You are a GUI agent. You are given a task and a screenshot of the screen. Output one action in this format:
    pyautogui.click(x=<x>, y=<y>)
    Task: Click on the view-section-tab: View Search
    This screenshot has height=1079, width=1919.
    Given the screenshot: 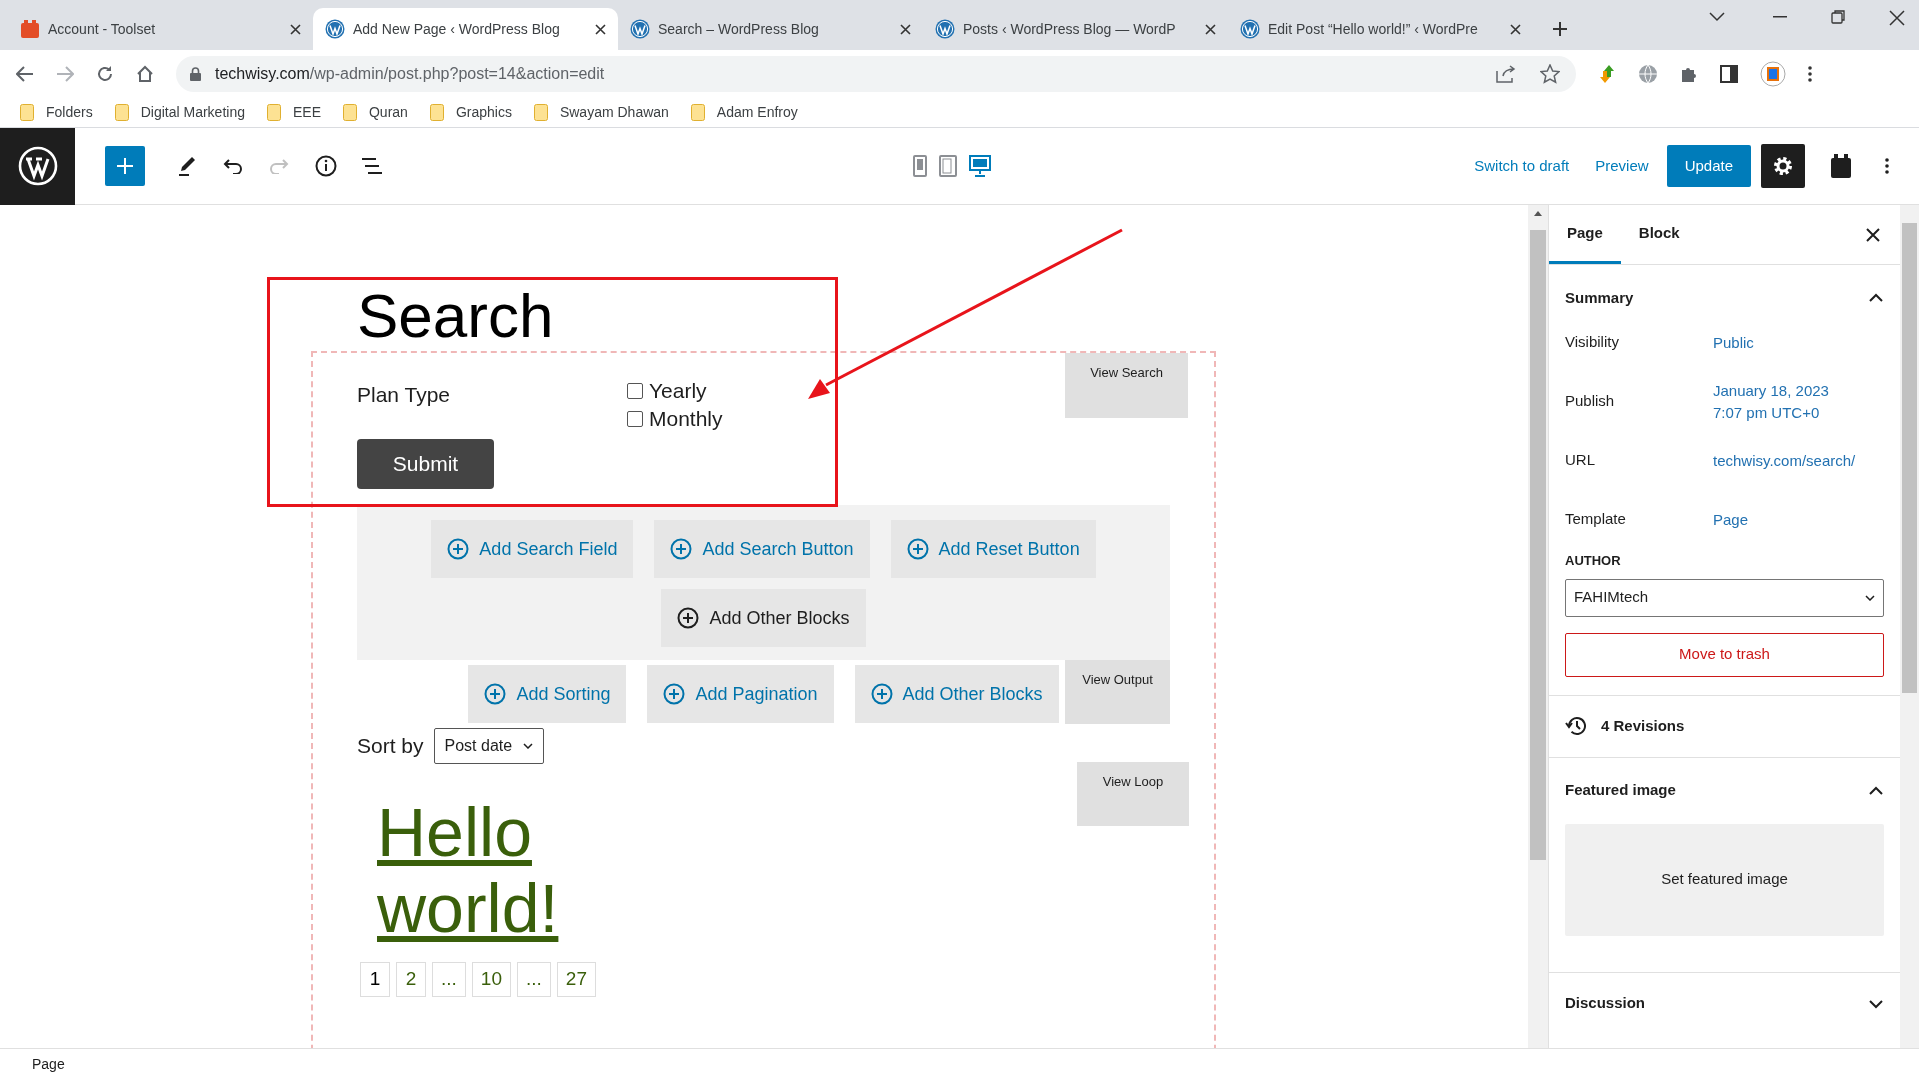 What is the action you would take?
    pyautogui.click(x=1126, y=385)
    